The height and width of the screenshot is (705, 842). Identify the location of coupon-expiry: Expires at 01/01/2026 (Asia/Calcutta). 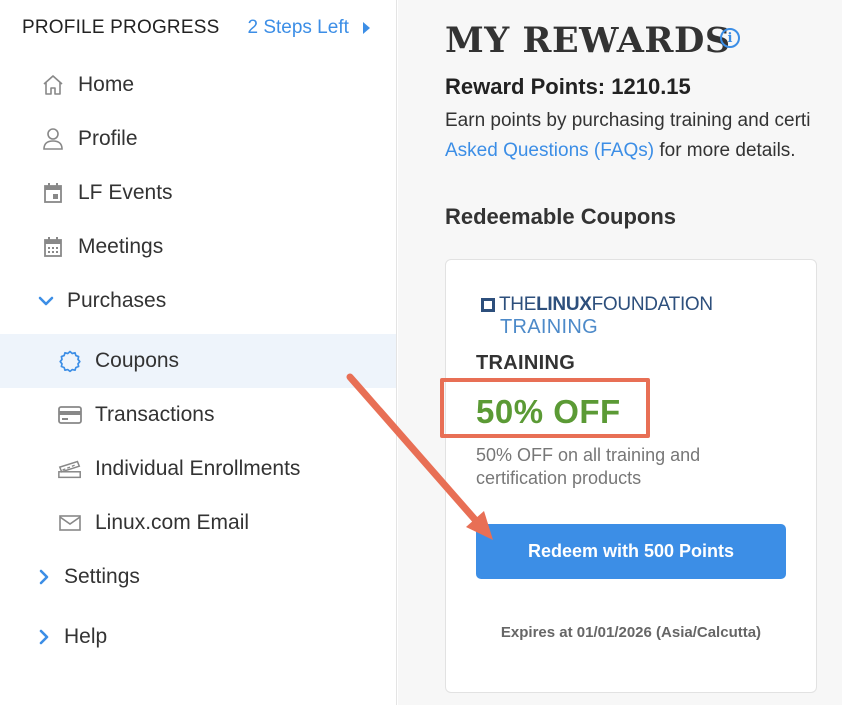
(631, 632).